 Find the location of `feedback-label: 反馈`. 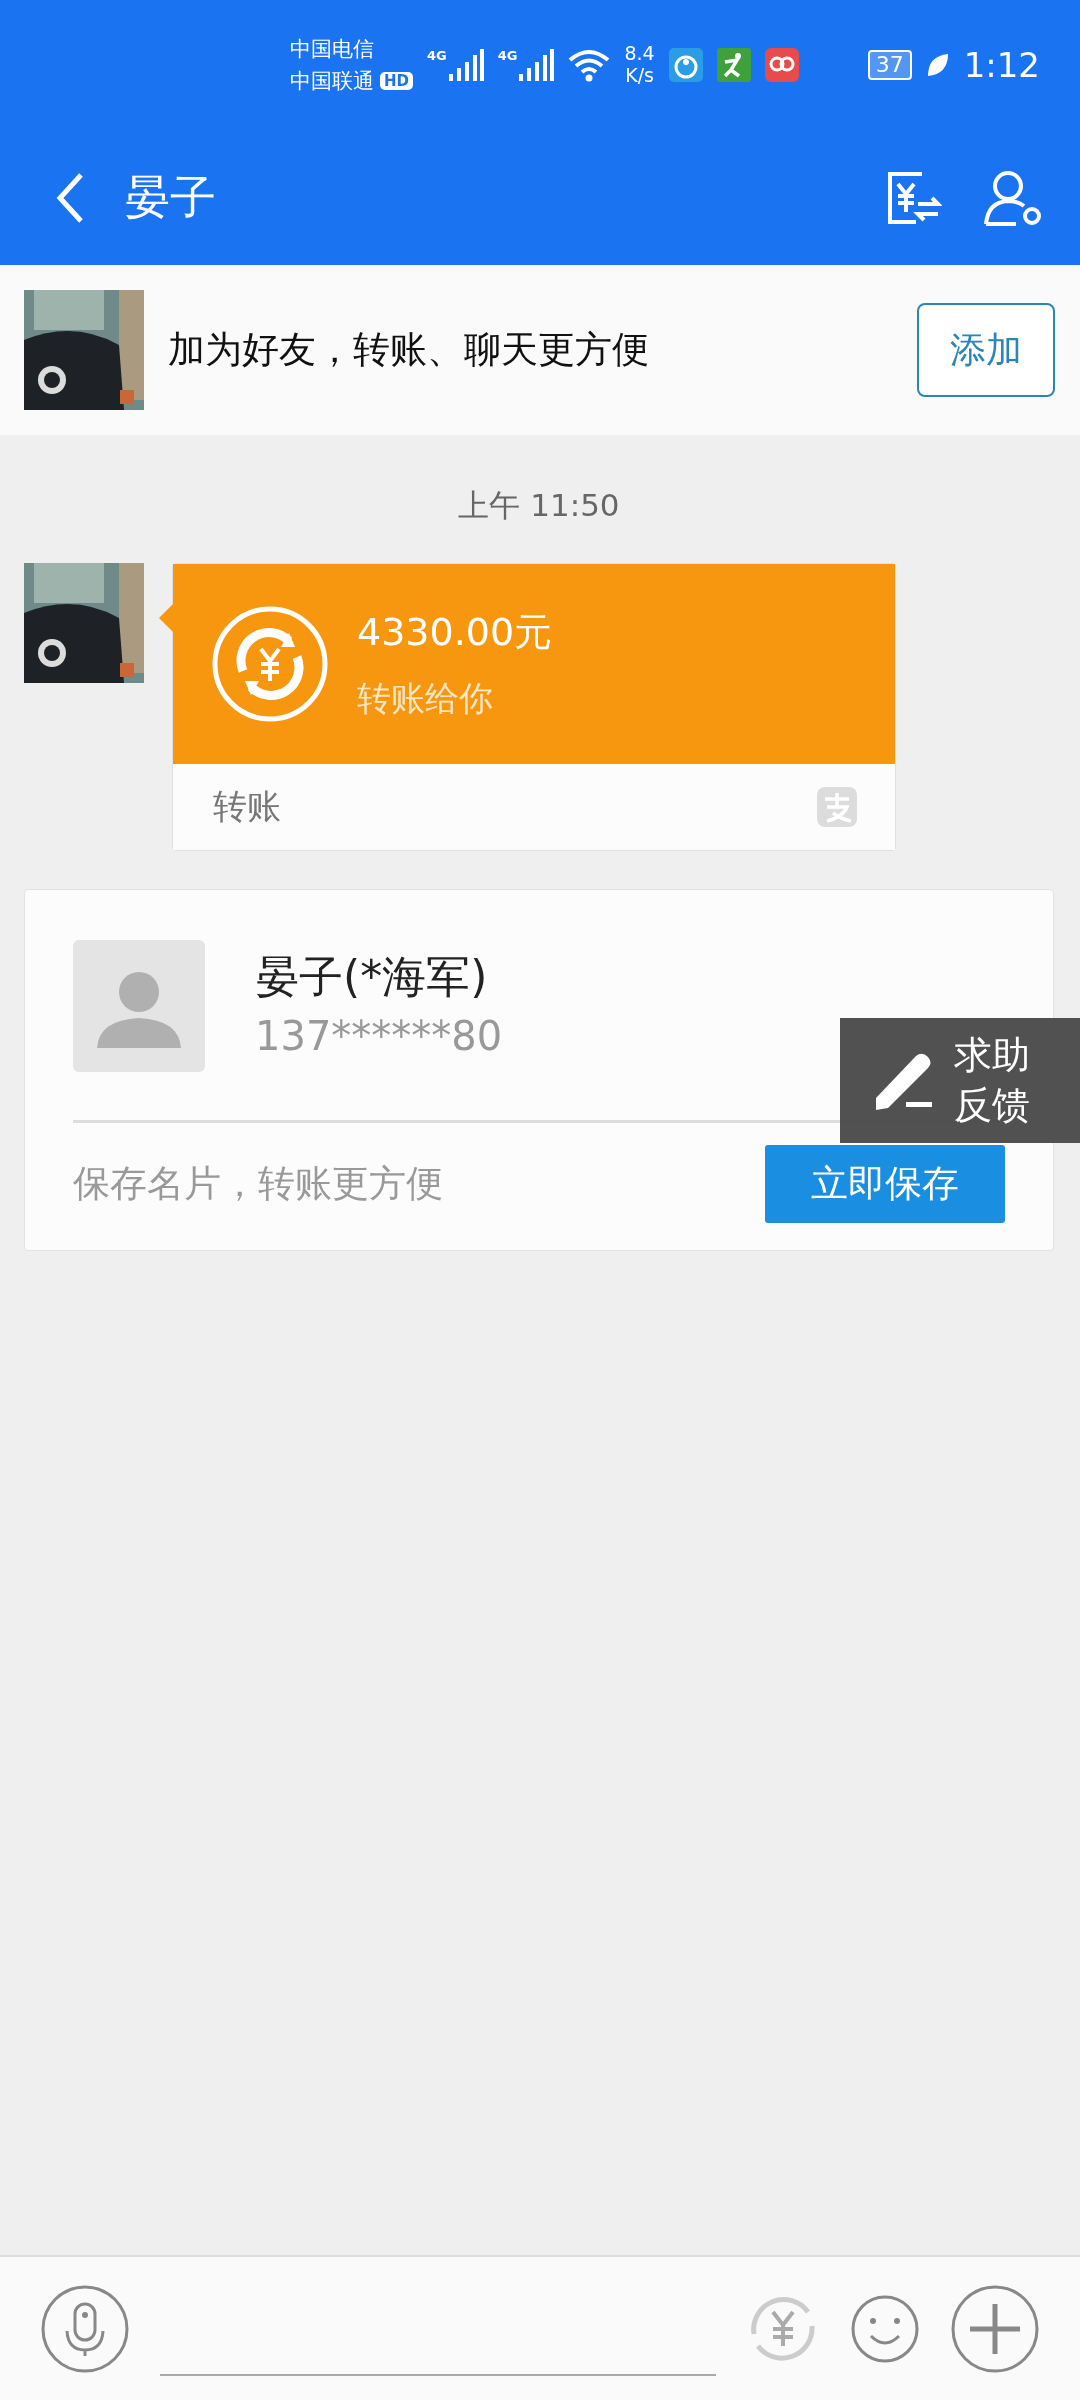

feedback-label: 反馈 is located at coordinates (992, 1105).